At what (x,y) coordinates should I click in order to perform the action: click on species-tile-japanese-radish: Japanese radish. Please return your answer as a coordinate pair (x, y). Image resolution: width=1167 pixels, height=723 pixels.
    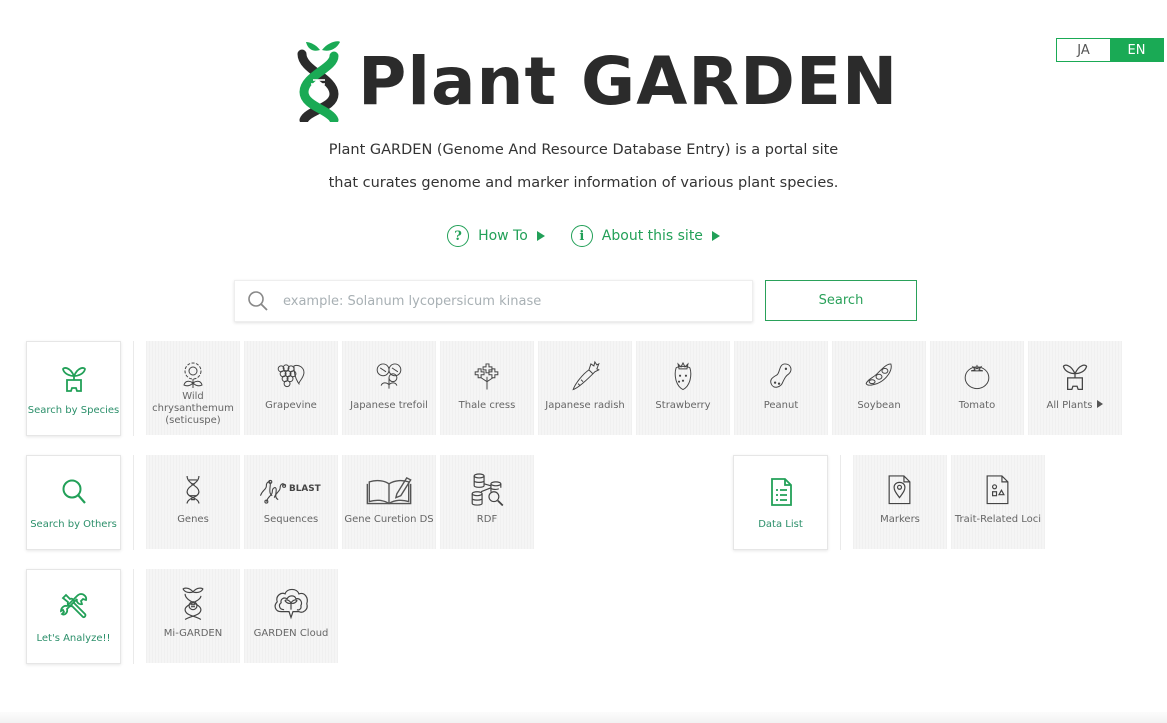
    Looking at the image, I should click on (585, 388).